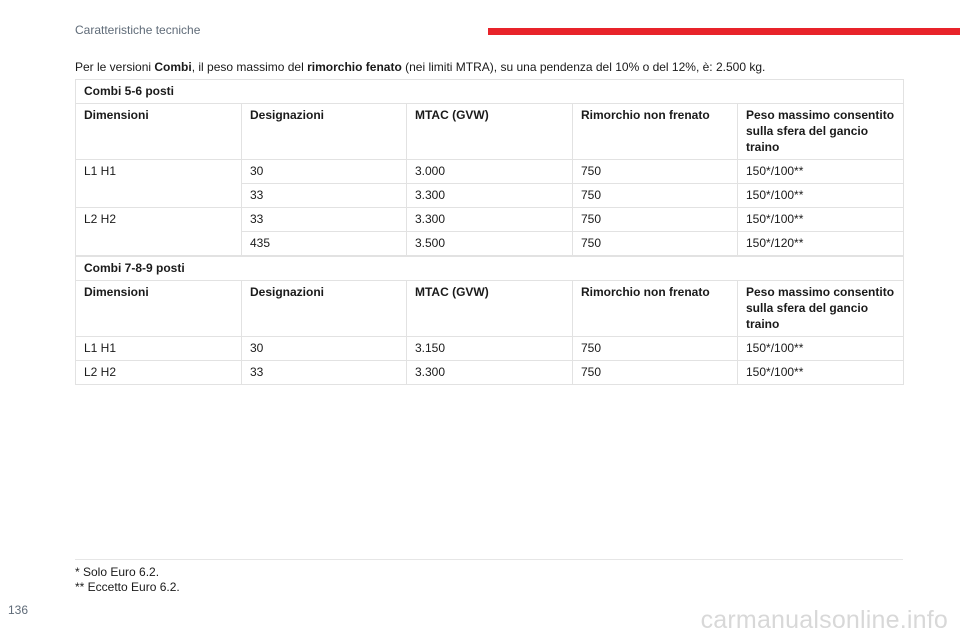 The width and height of the screenshot is (960, 640). What do you see at coordinates (249, 67) in the screenshot?
I see `intro-text-2: , il peso massimo del` at bounding box center [249, 67].